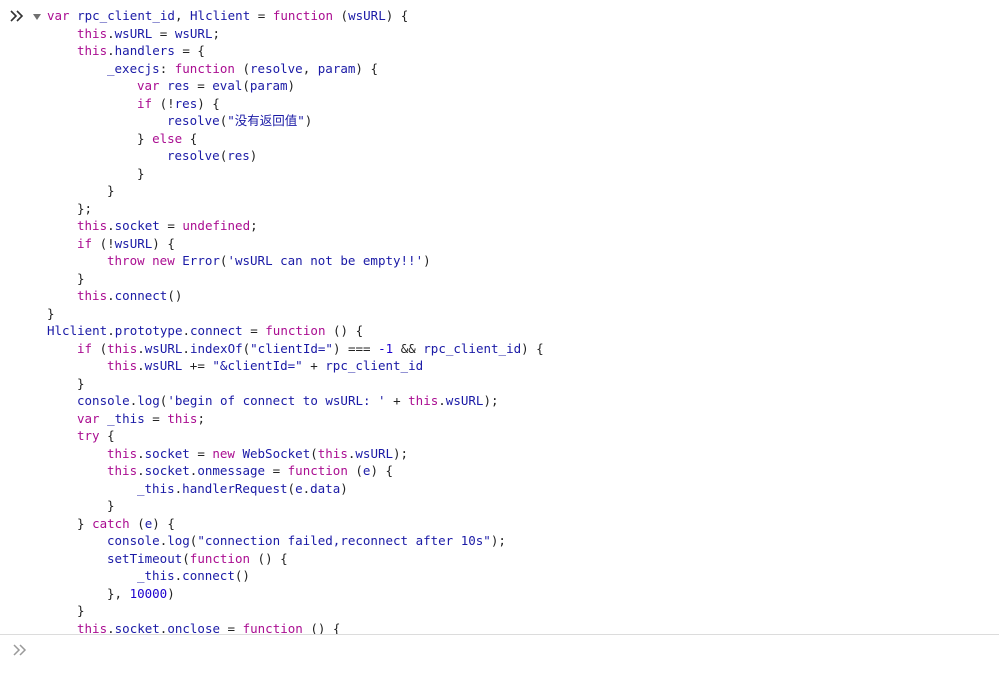 The width and height of the screenshot is (999, 682). Describe the element at coordinates (291, 348) in the screenshot. I see `code-token: "clientId="` at that location.